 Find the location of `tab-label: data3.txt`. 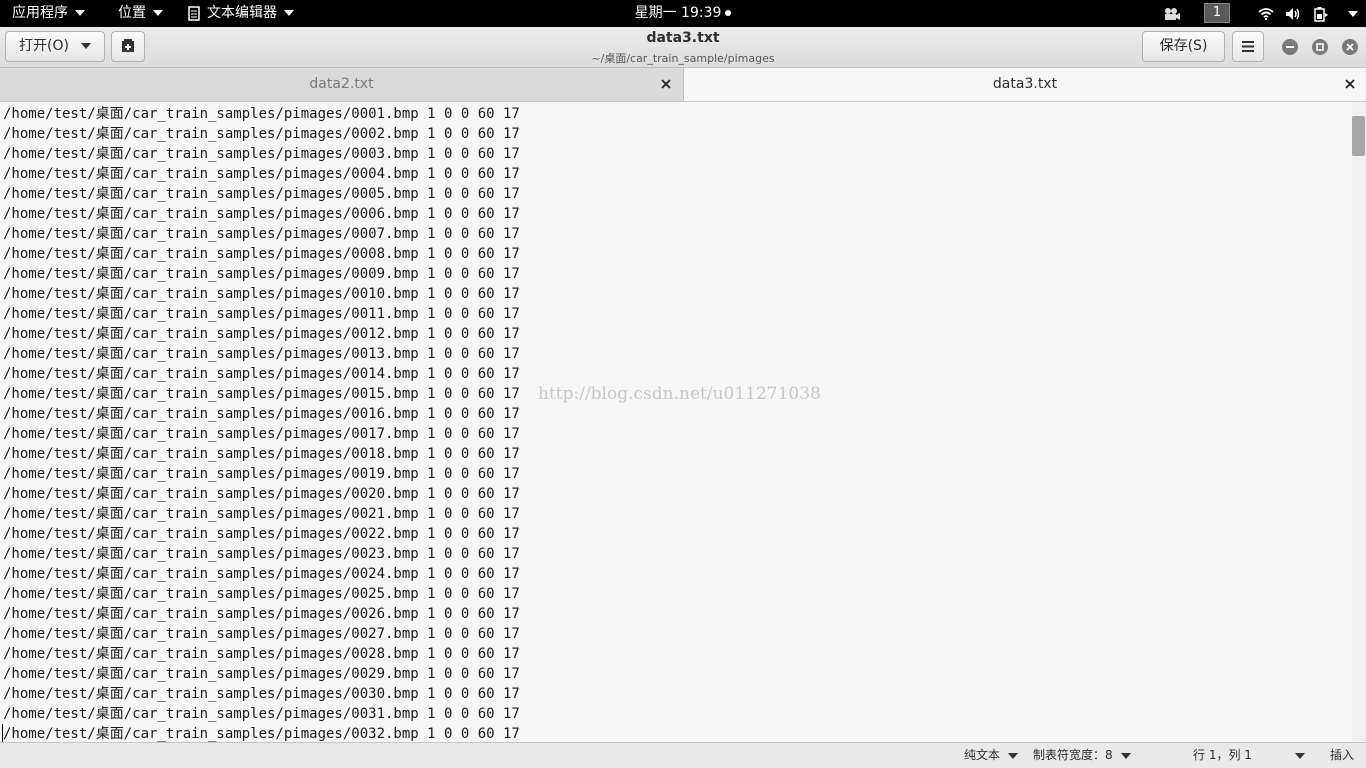

tab-label: data3.txt is located at coordinates (1025, 84).